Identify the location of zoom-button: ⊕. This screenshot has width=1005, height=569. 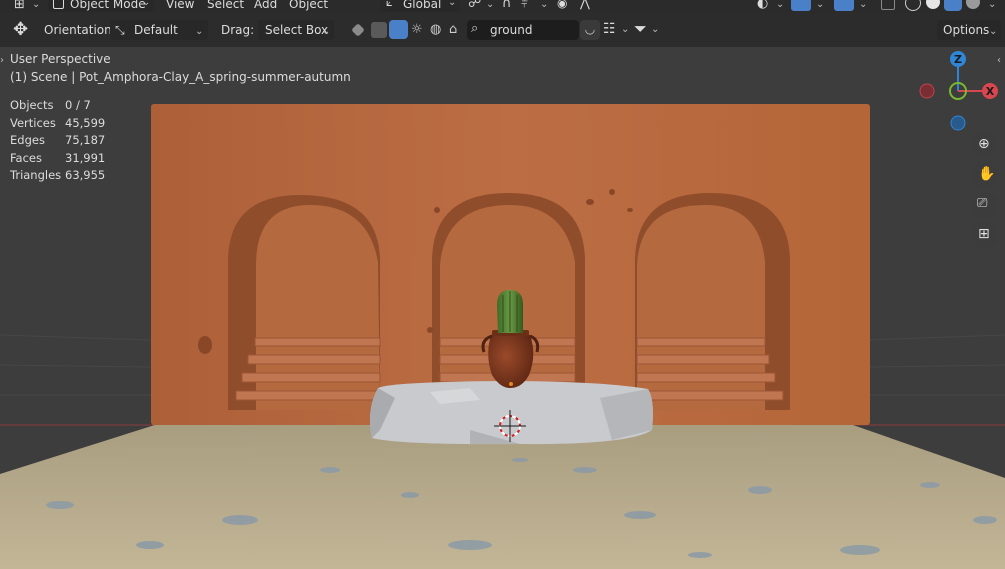
(985, 145).